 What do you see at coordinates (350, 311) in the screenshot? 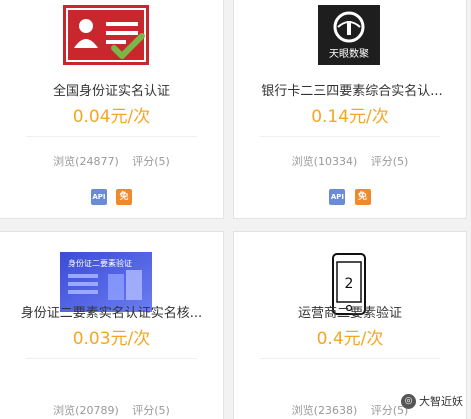
I see `product-title: 运营商二要素验证` at bounding box center [350, 311].